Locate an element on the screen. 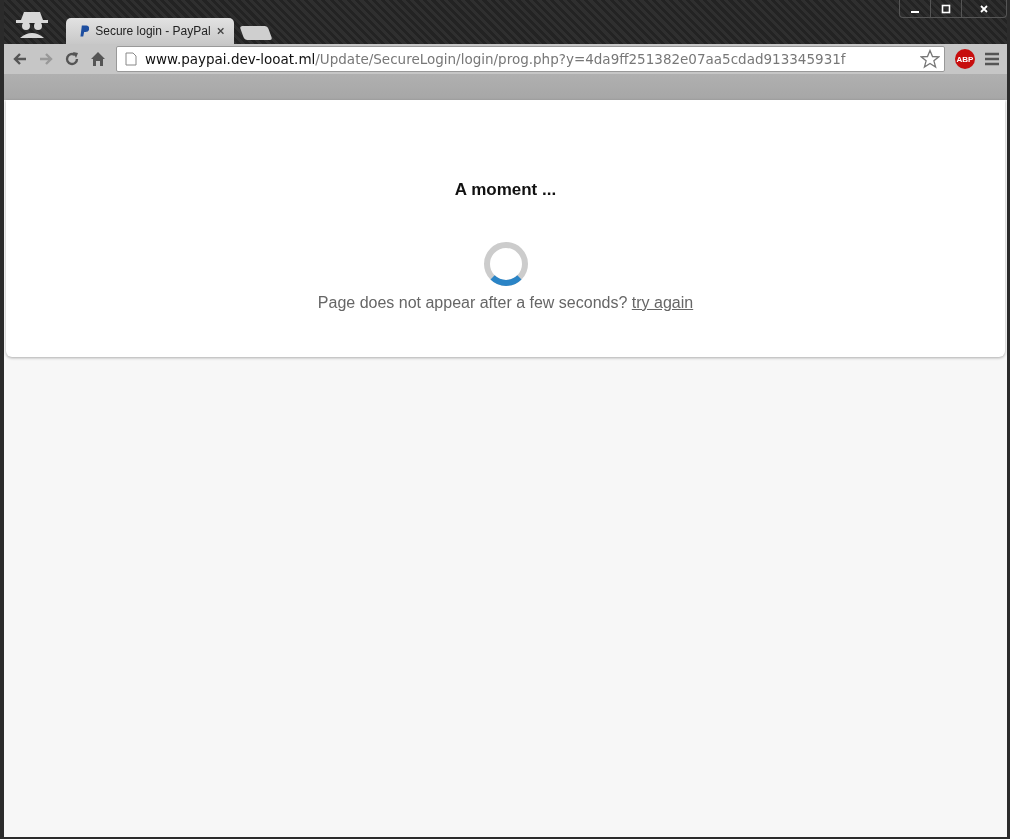 Image resolution: width=1010 pixels, height=839 pixels. browser-tab: Secure login - PayPal is located at coordinates (150, 31).